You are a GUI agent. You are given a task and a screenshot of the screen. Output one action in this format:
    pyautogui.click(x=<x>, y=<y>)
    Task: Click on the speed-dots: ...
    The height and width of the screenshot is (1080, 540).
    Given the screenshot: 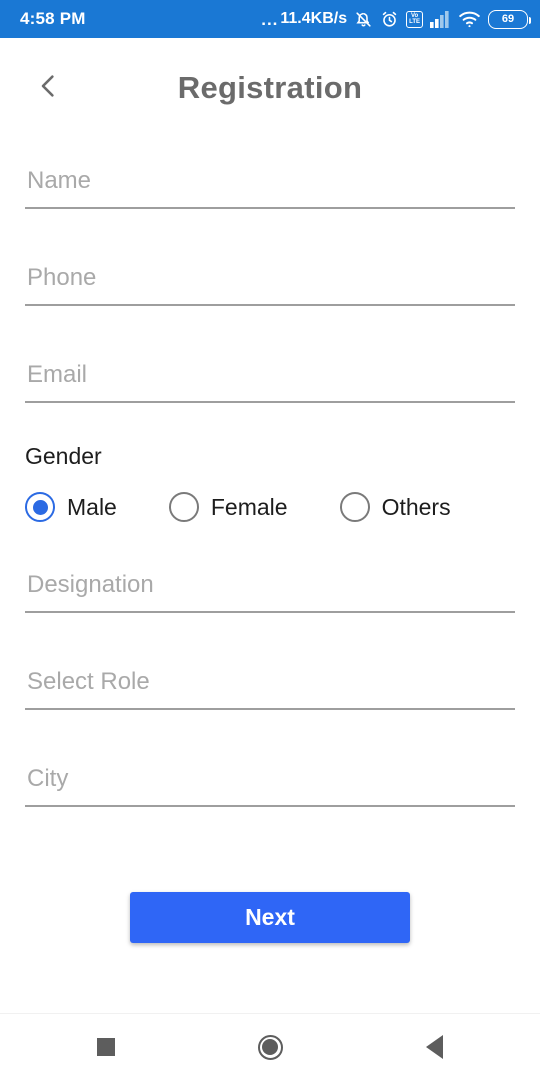 What is the action you would take?
    pyautogui.click(x=270, y=19)
    